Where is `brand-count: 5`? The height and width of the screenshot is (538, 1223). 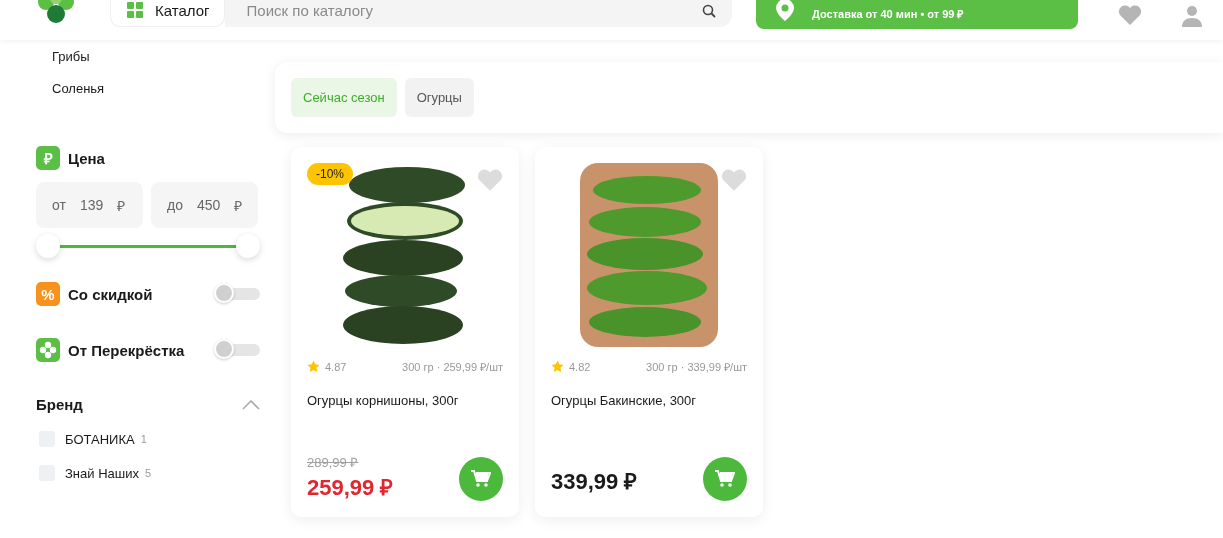 brand-count: 5 is located at coordinates (148, 473).